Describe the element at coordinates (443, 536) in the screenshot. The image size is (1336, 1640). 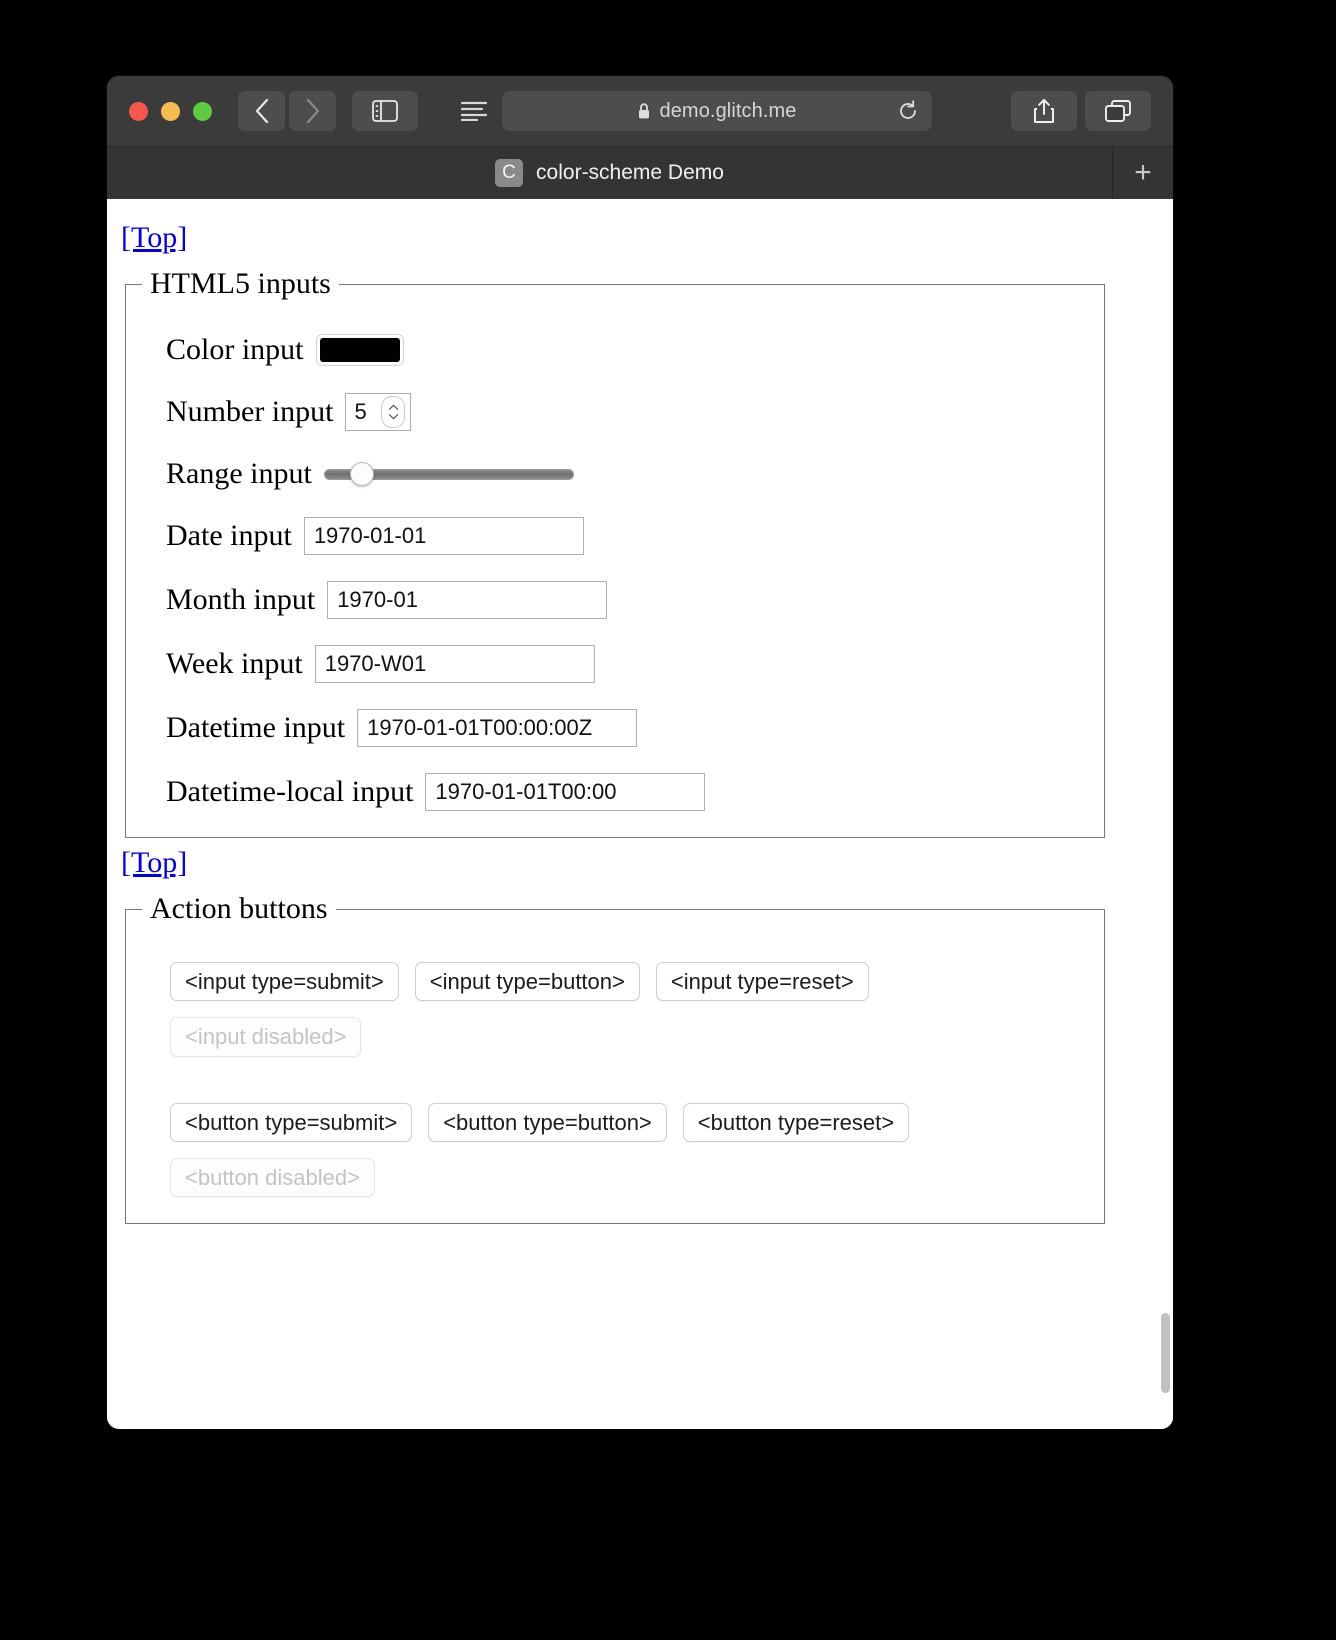
I see `date-input: 1970-01-01` at that location.